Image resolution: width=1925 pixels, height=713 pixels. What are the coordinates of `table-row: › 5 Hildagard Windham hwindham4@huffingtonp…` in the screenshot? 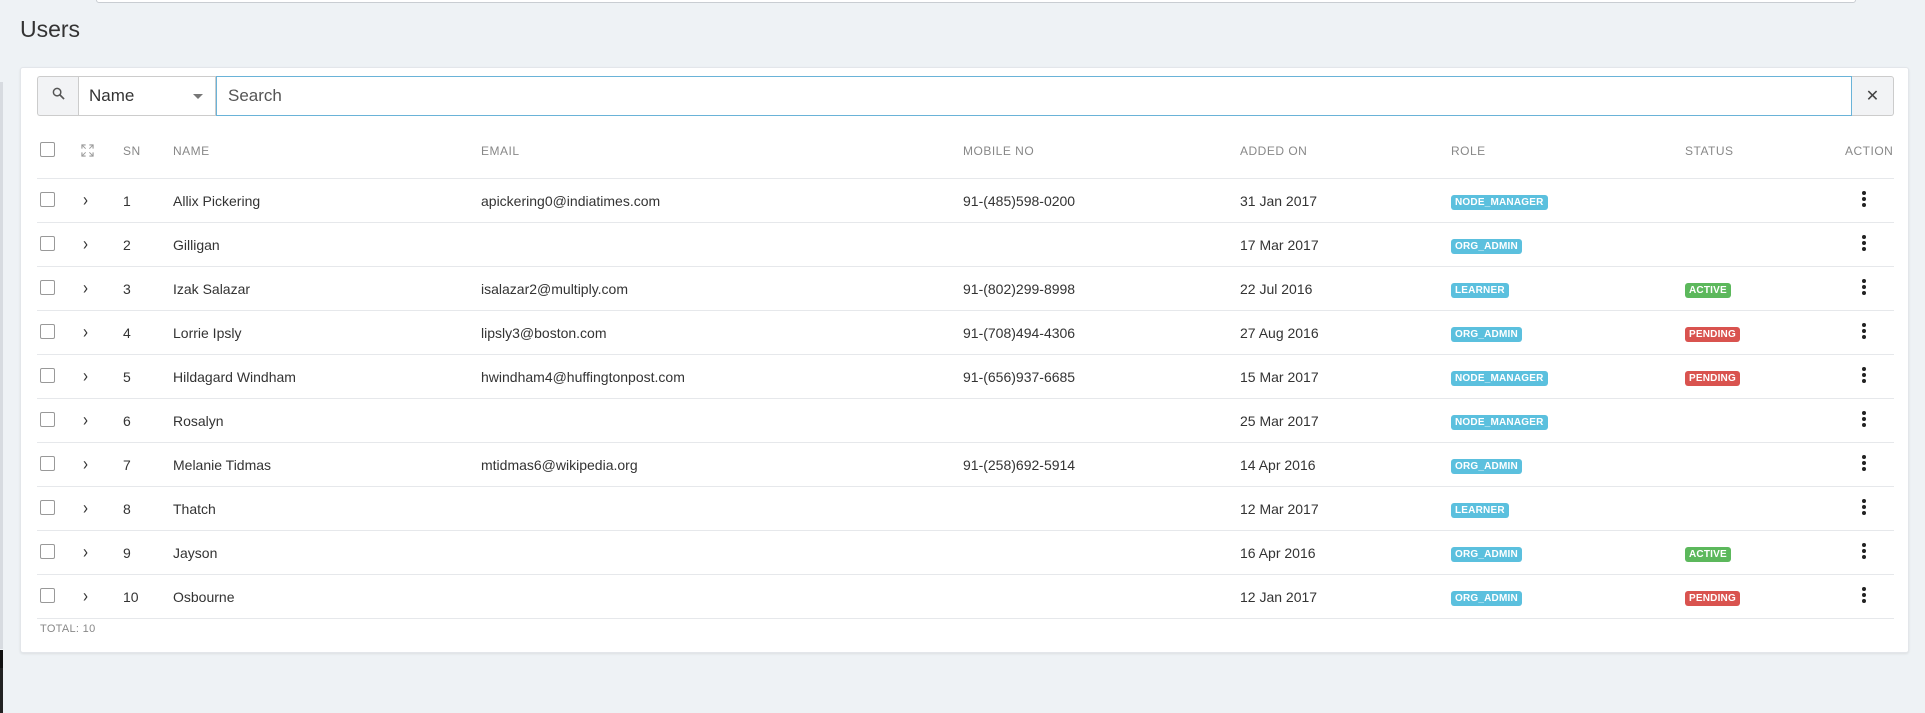 It's located at (965, 376).